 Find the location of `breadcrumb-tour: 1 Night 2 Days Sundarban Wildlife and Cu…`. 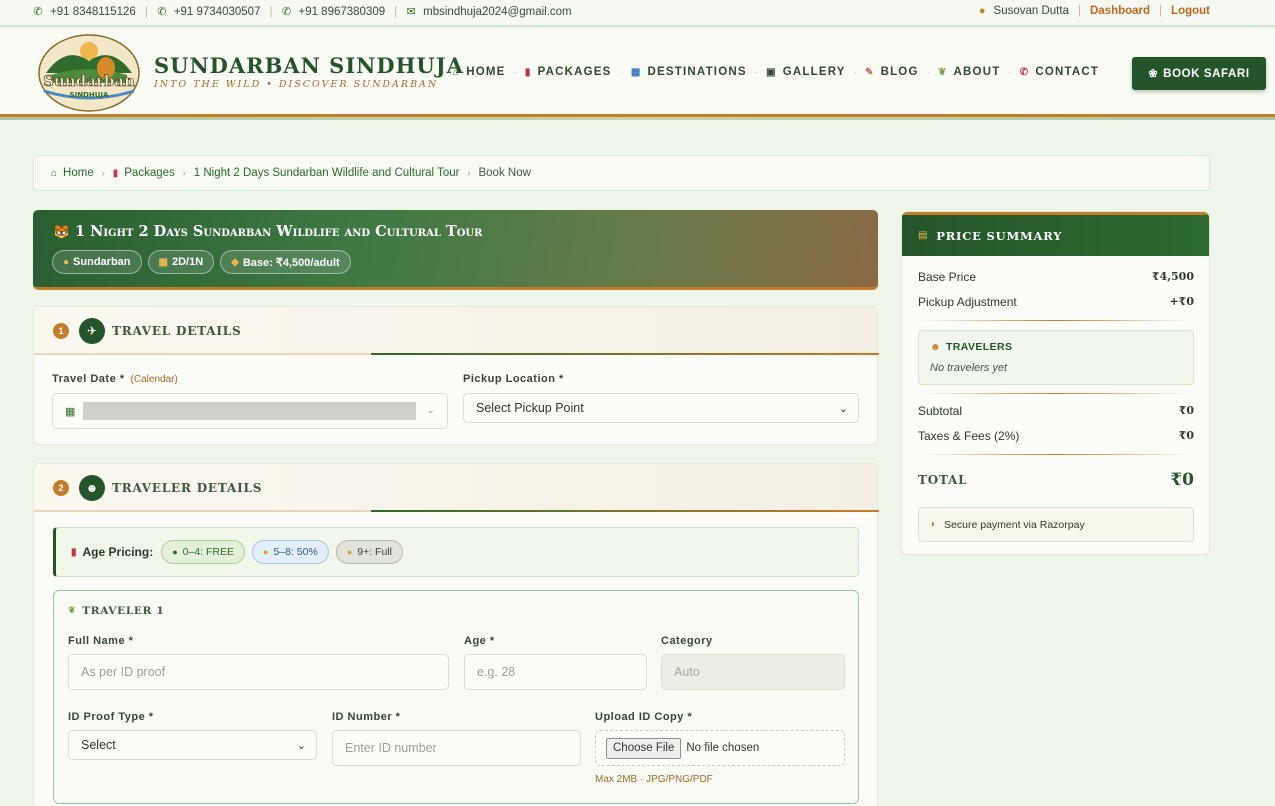

breadcrumb-tour: 1 Night 2 Days Sundarban Wildlife and Cu… is located at coordinates (327, 173).